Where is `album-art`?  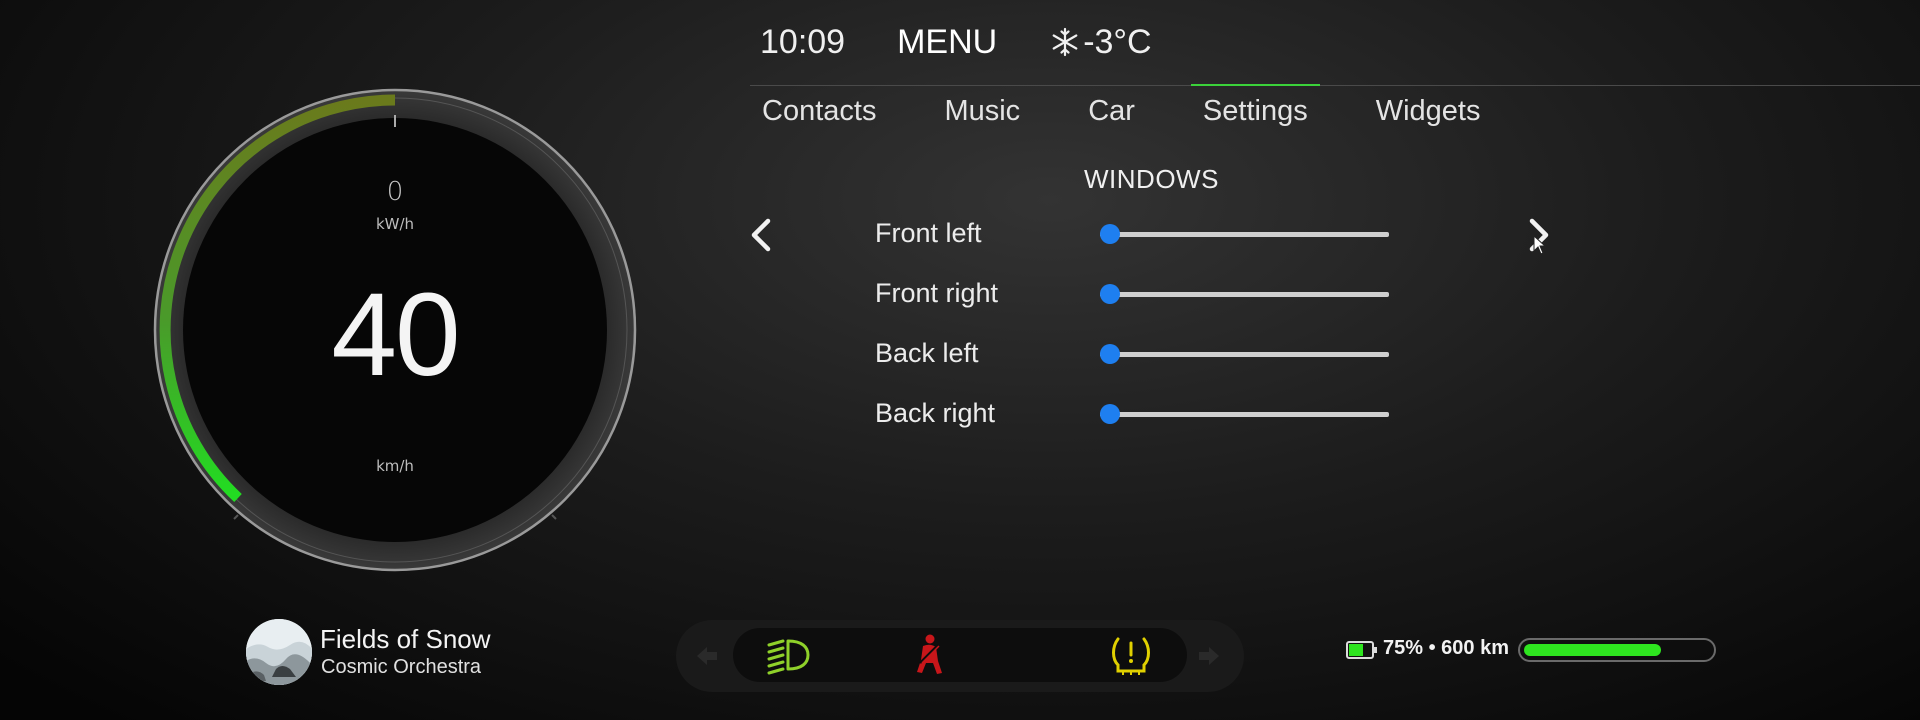
album-art is located at coordinates (279, 652).